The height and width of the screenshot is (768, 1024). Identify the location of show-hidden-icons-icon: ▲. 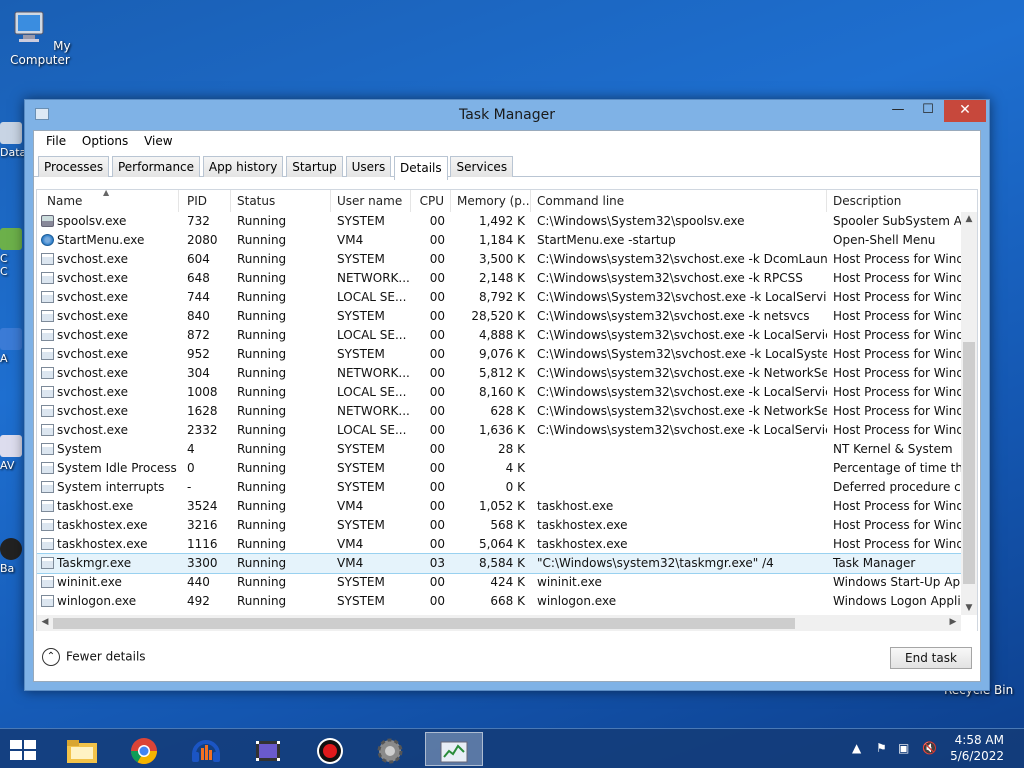
(856, 748).